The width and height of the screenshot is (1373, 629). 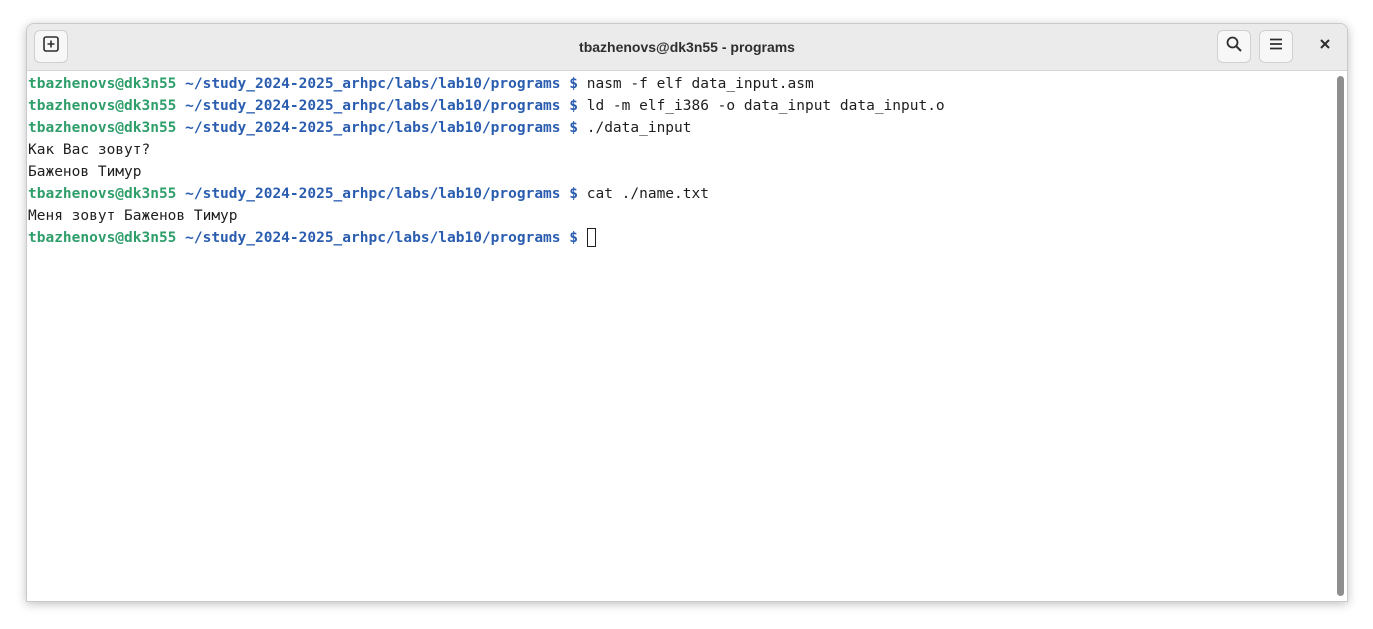 I want to click on command-text: cat ./name.txt, so click(x=647, y=194).